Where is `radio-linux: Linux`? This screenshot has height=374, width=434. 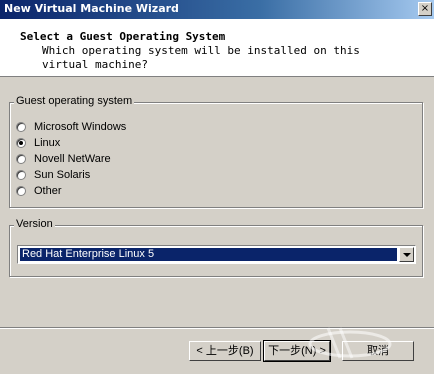
radio-linux: Linux is located at coordinates (38, 143).